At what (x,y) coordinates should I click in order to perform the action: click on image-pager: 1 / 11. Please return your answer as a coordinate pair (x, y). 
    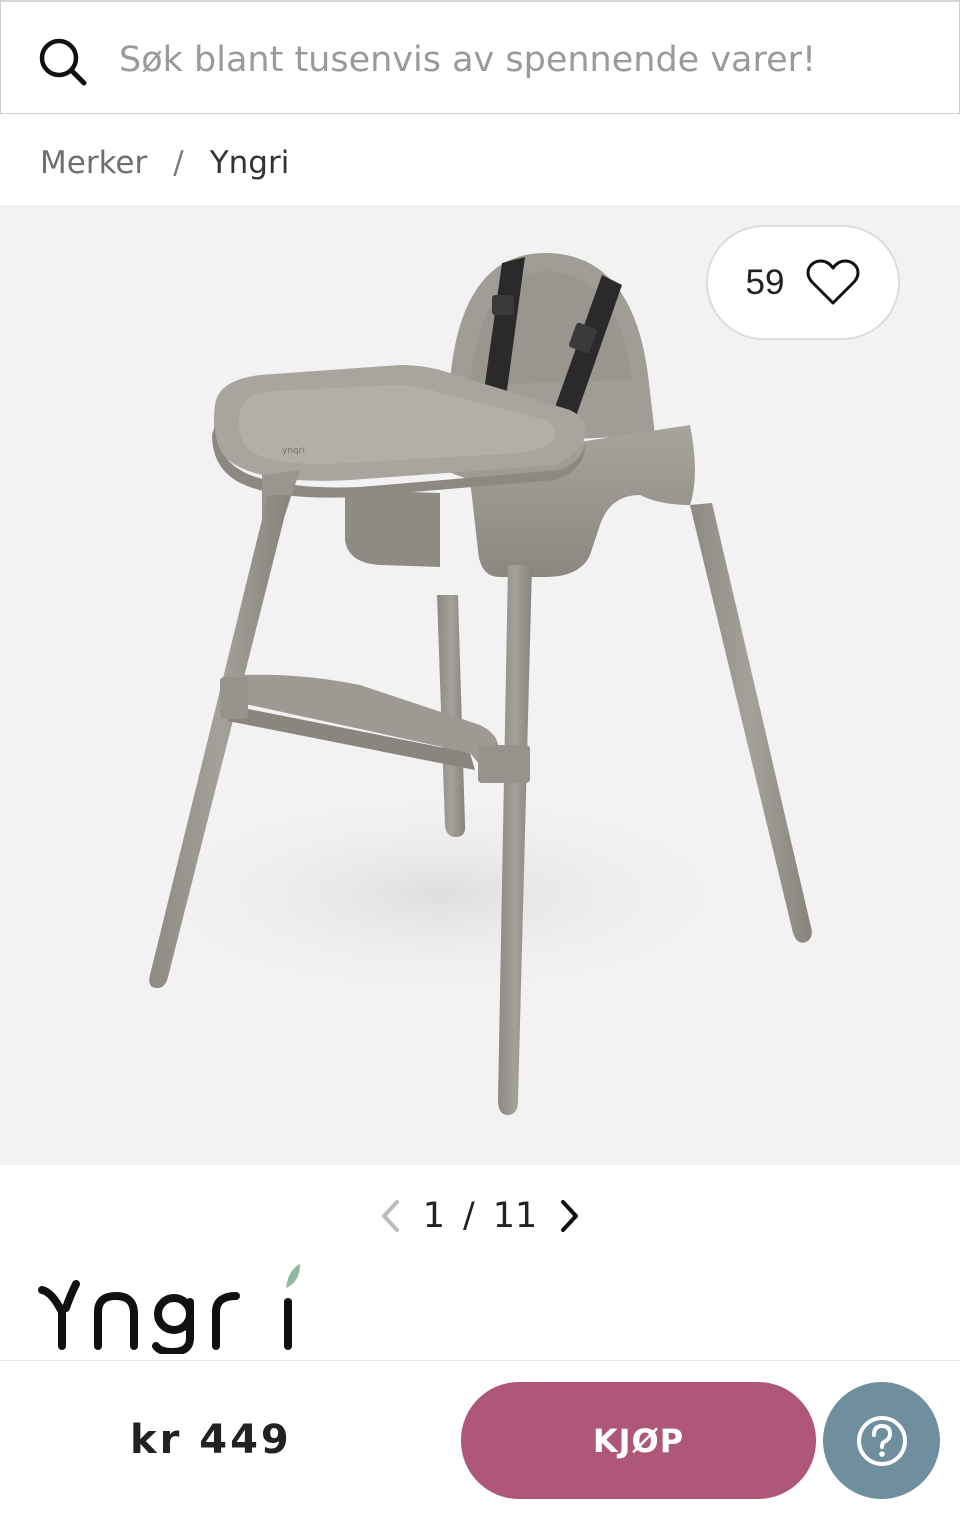
    Looking at the image, I should click on (480, 1216).